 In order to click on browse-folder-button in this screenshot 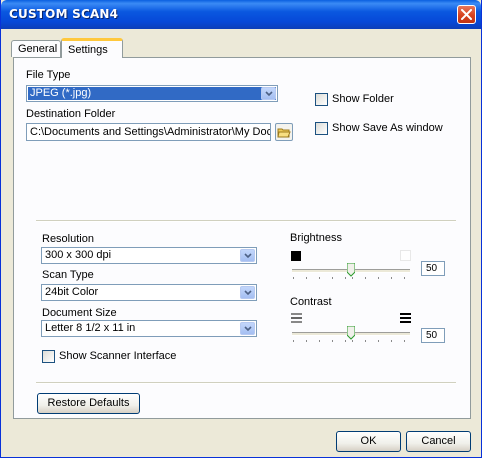, I will do `click(284, 132)`.